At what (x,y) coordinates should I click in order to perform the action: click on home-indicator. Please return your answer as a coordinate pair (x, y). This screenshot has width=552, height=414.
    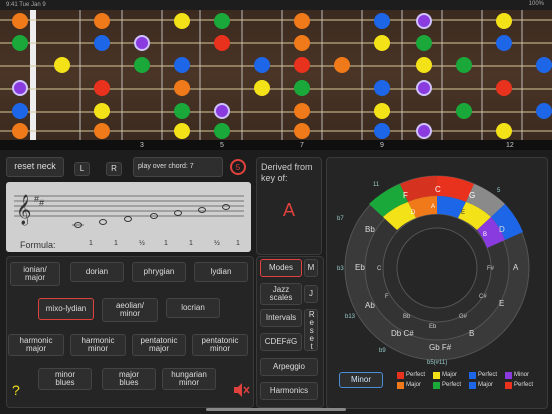
    Looking at the image, I should click on (276, 409).